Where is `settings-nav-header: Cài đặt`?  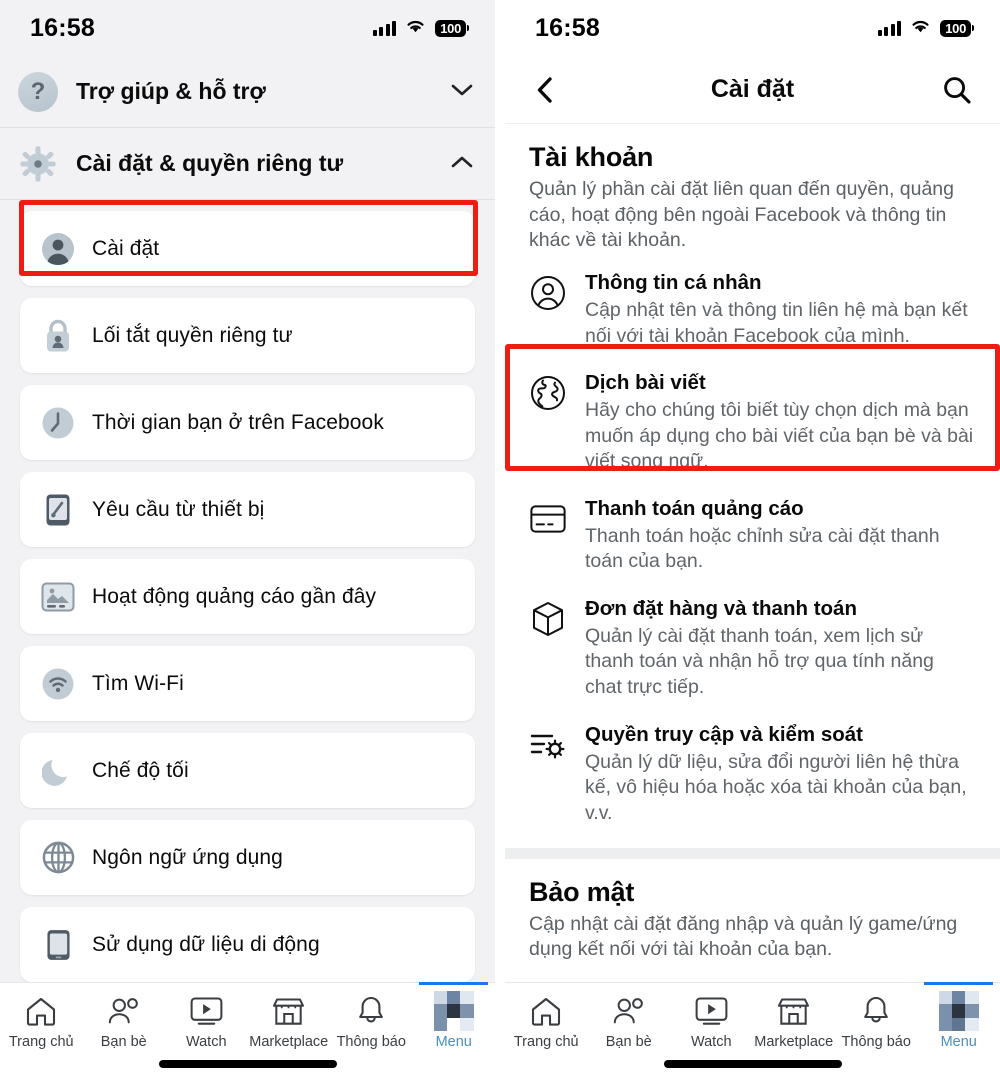 settings-nav-header: Cài đặt is located at coordinates (752, 90).